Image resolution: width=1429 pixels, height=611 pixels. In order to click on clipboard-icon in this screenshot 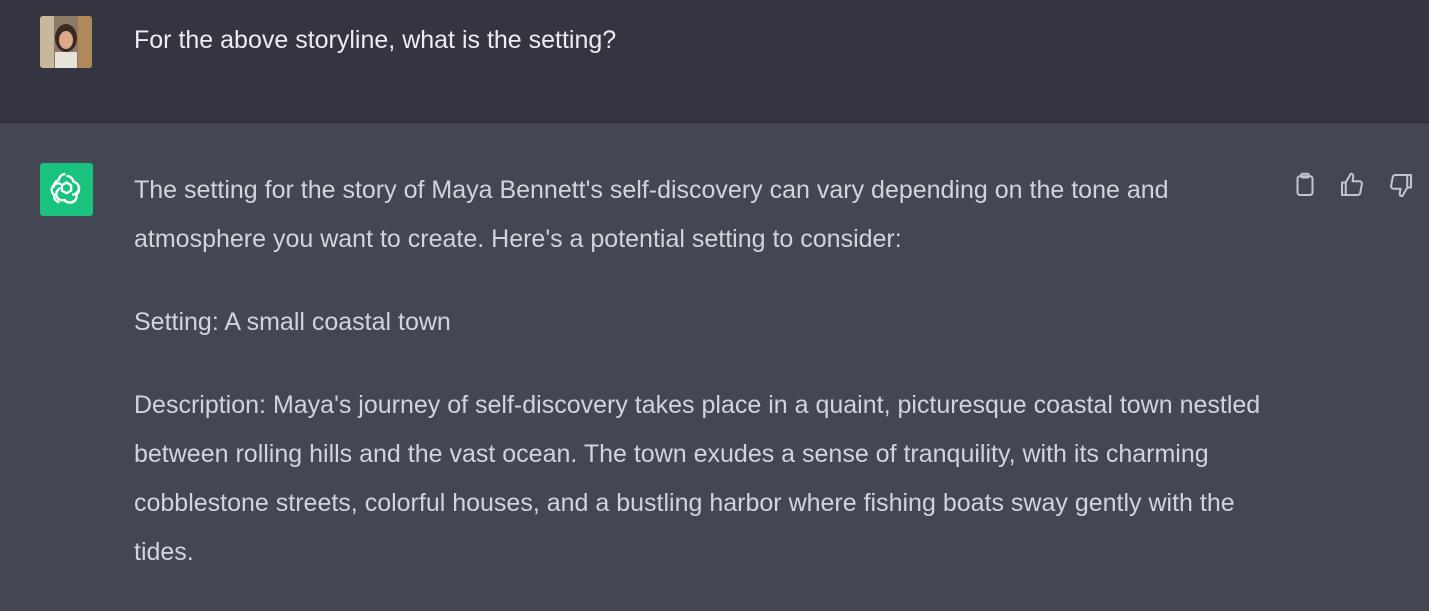, I will do `click(1305, 184)`.